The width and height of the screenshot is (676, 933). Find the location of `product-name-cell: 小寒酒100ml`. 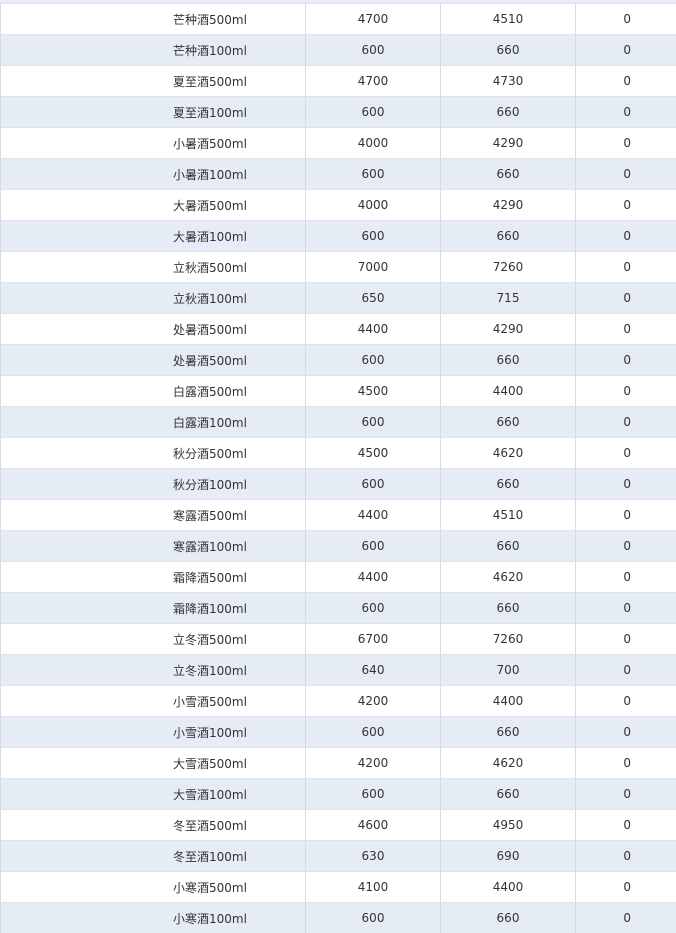

product-name-cell: 小寒酒100ml is located at coordinates (153, 918).